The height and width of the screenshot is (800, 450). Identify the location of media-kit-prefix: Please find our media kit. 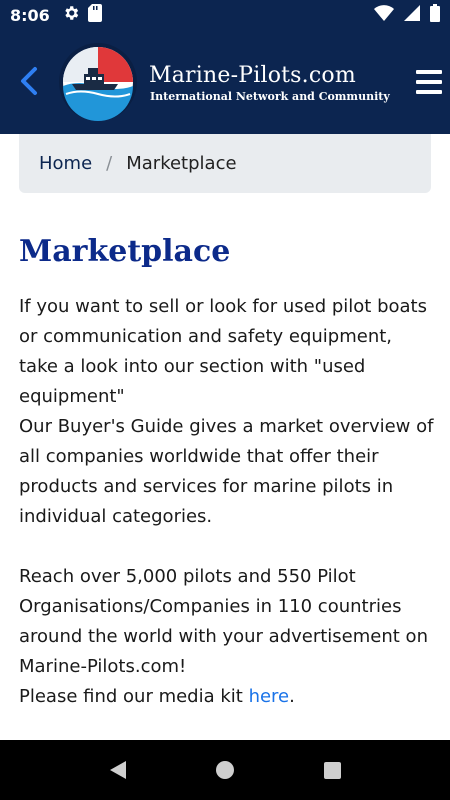
(134, 696).